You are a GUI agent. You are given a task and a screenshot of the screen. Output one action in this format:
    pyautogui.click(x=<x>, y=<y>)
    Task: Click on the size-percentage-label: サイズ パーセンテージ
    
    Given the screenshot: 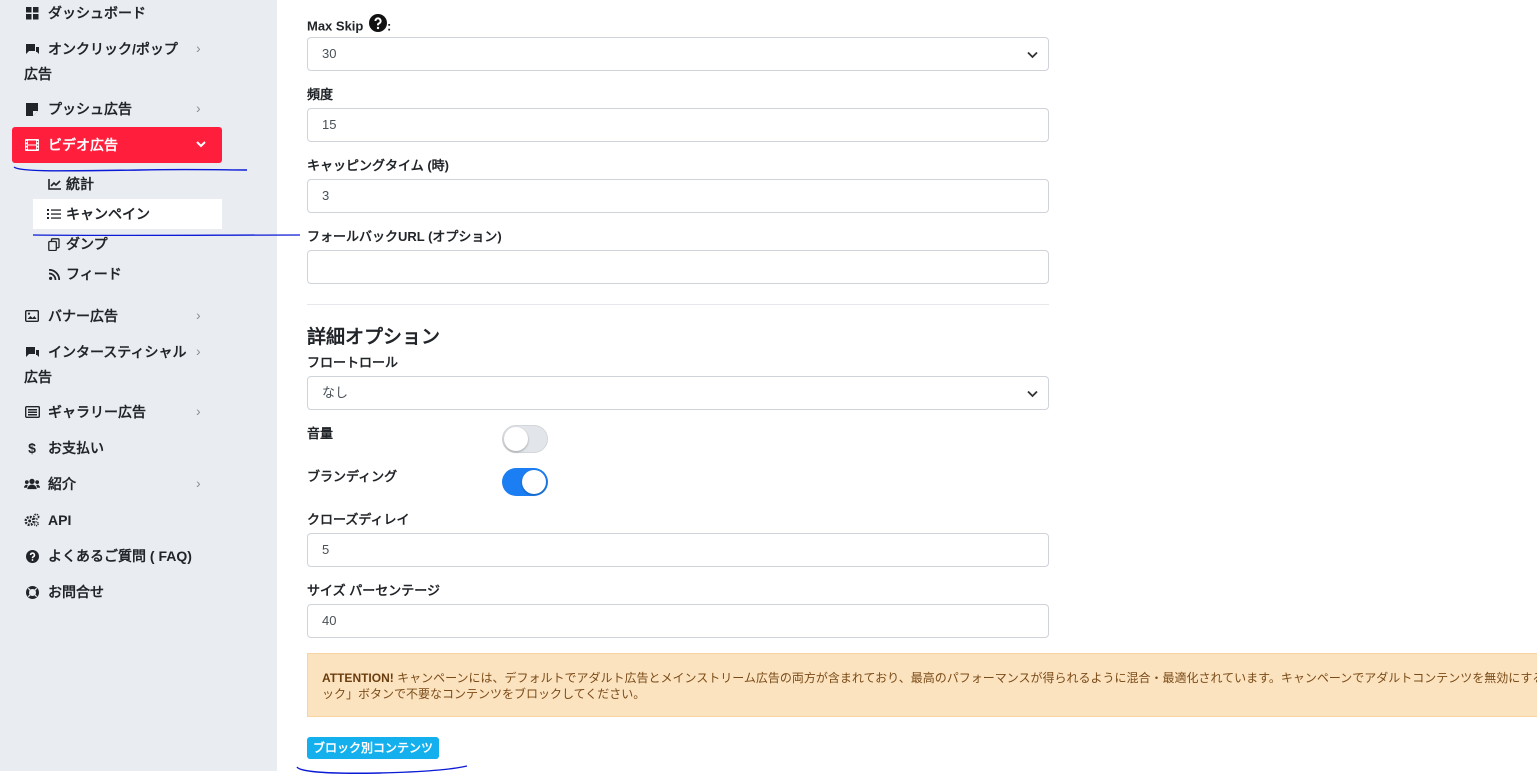 What is the action you would take?
    pyautogui.click(x=373, y=590)
    